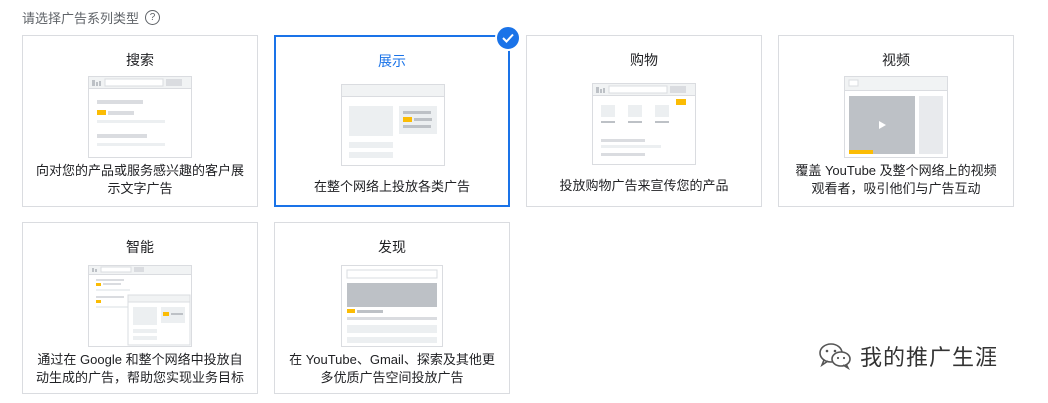 This screenshot has height=403, width=1048. I want to click on campaign-card-display: 展示 在整个网络上投放各类广告, so click(392, 121).